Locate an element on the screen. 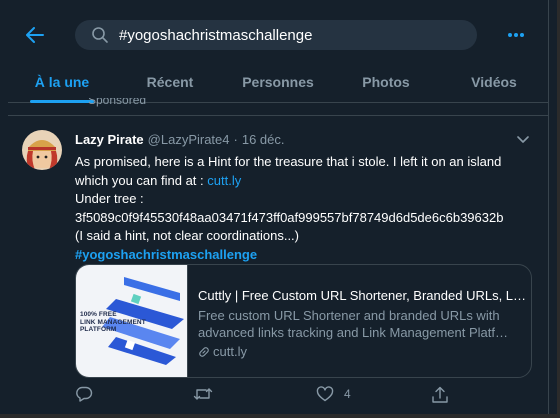 The width and height of the screenshot is (560, 418). tab-latest: Récent is located at coordinates (170, 83).